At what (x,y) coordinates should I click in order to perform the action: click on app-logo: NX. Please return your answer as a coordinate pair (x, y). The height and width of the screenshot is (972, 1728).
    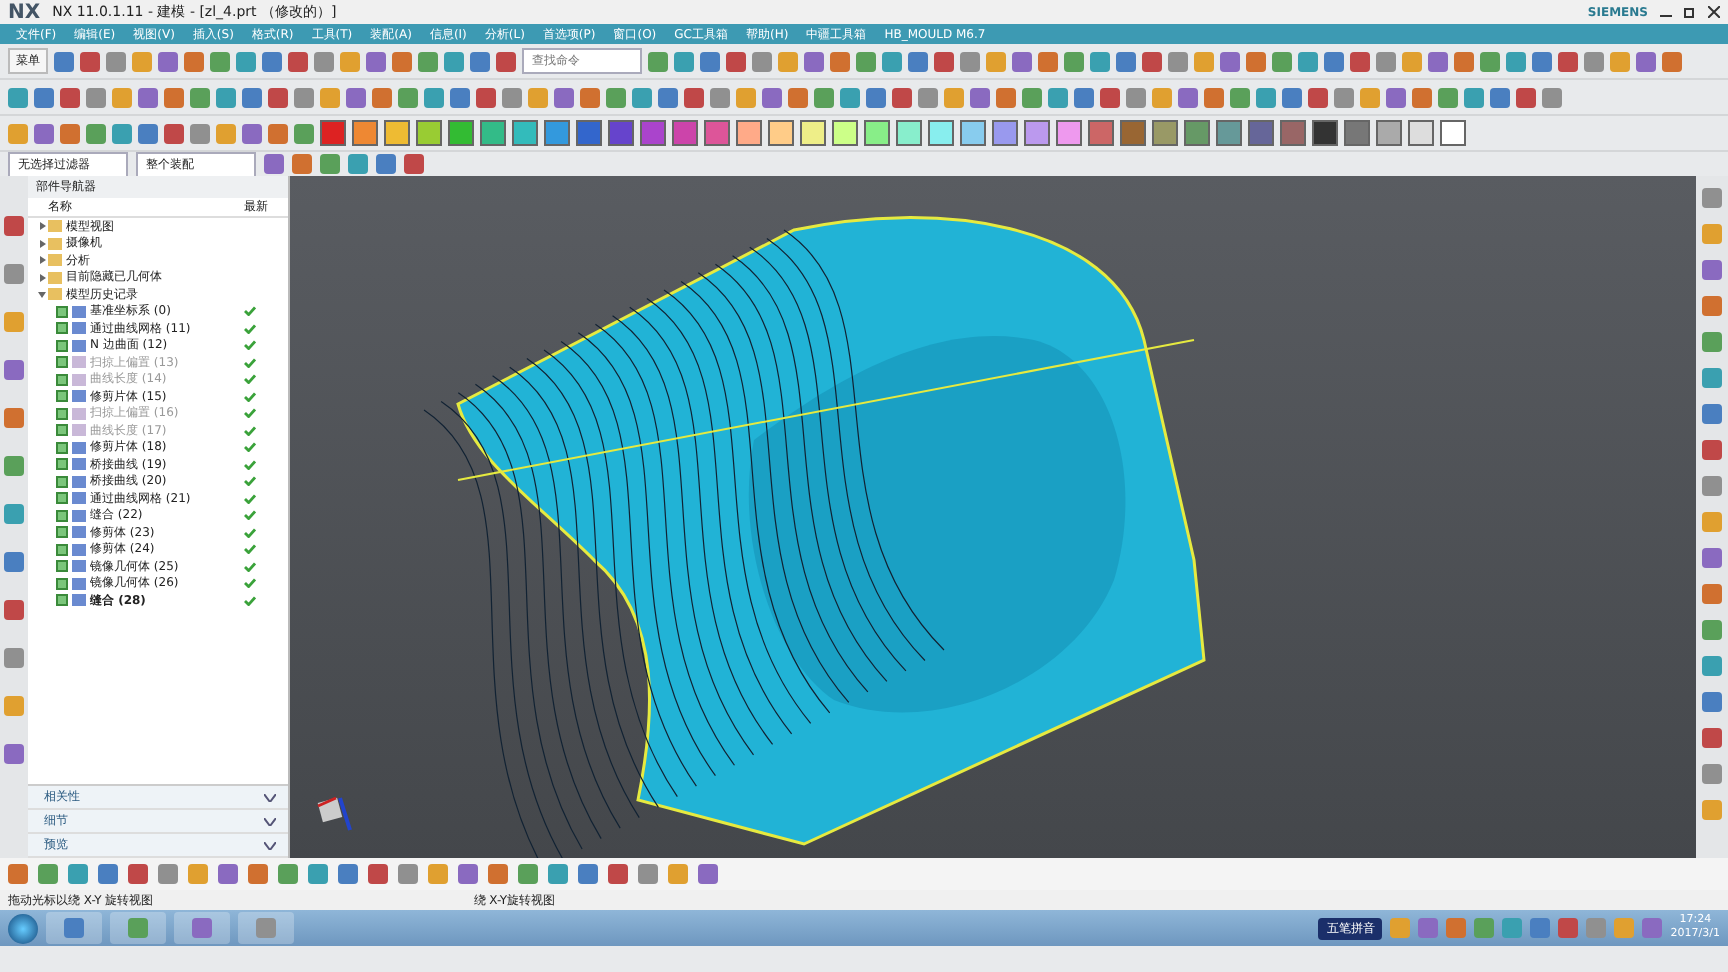
    Looking at the image, I should click on (24, 12).